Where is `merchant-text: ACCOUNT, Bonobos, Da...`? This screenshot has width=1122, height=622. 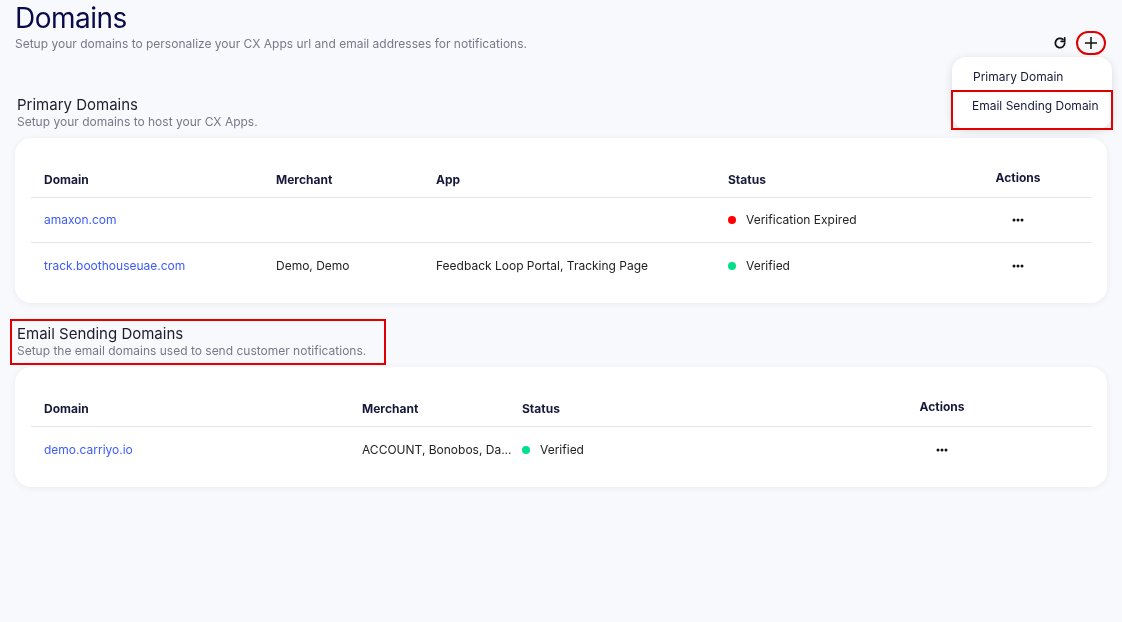 merchant-text: ACCOUNT, Bonobos, Da... is located at coordinates (437, 449).